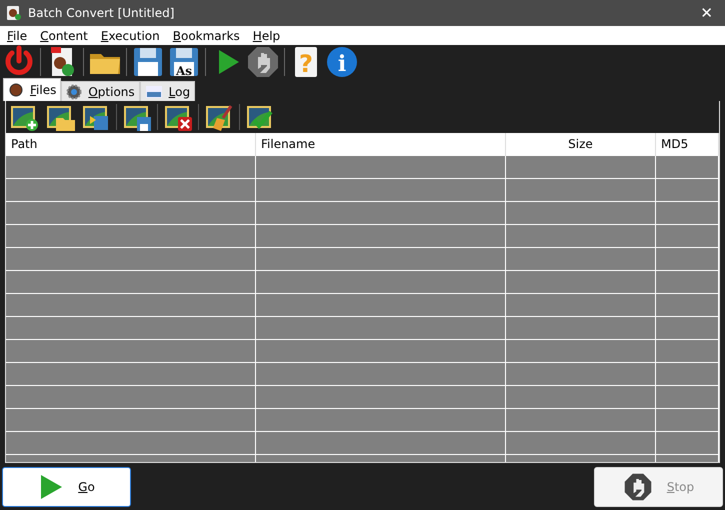  What do you see at coordinates (74, 92) in the screenshot?
I see `settings-icon` at bounding box center [74, 92].